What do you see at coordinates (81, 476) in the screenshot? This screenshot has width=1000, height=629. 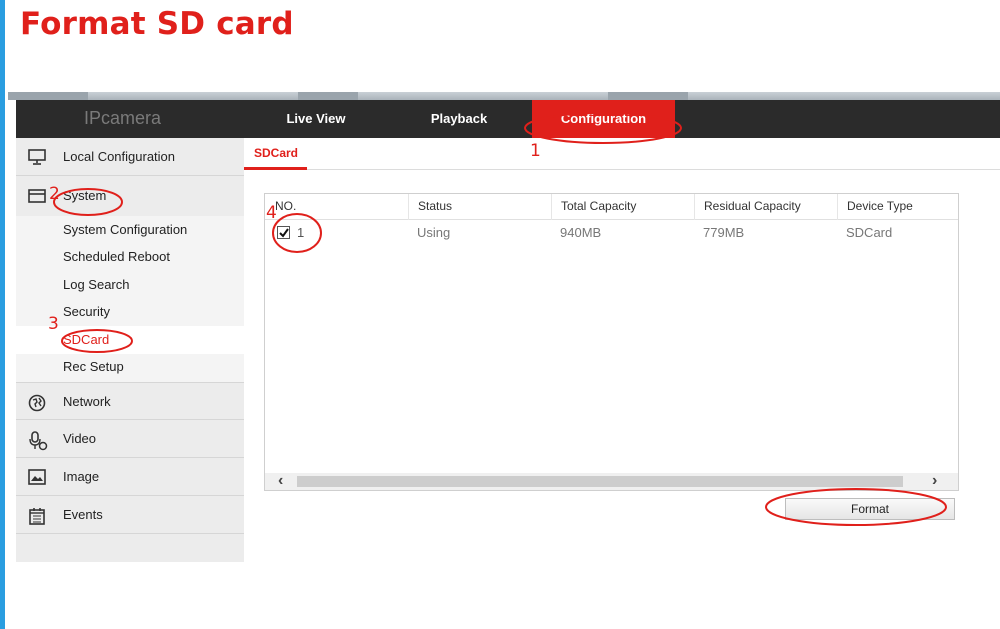 I see `sidebar-item-label: Image` at bounding box center [81, 476].